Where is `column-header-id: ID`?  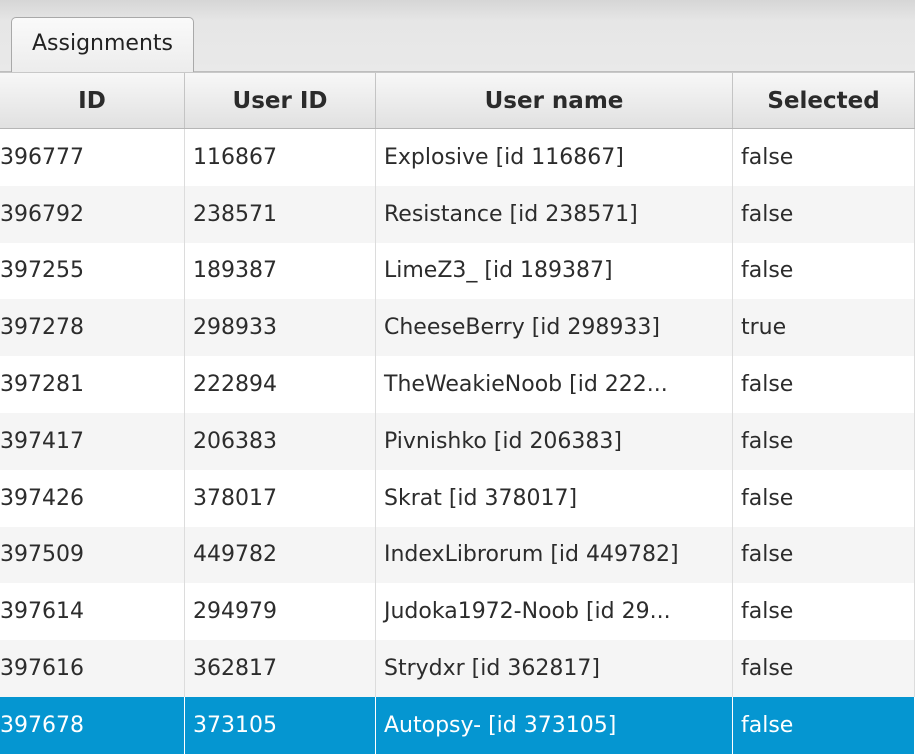 column-header-id: ID is located at coordinates (92, 100).